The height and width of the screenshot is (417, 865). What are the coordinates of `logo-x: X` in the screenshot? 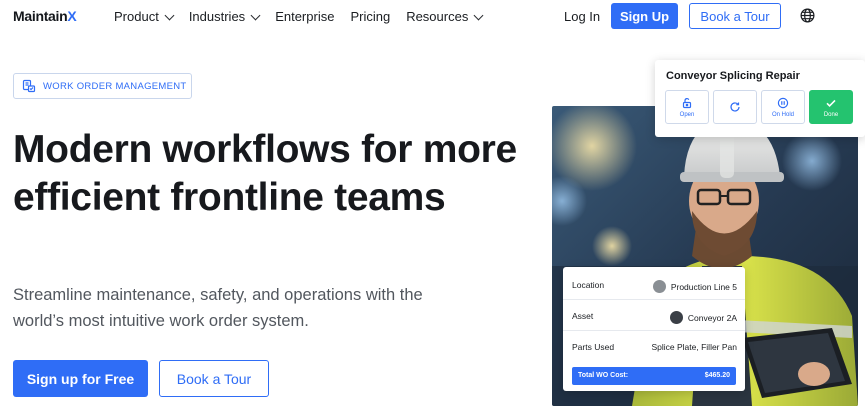 It's located at (72, 16).